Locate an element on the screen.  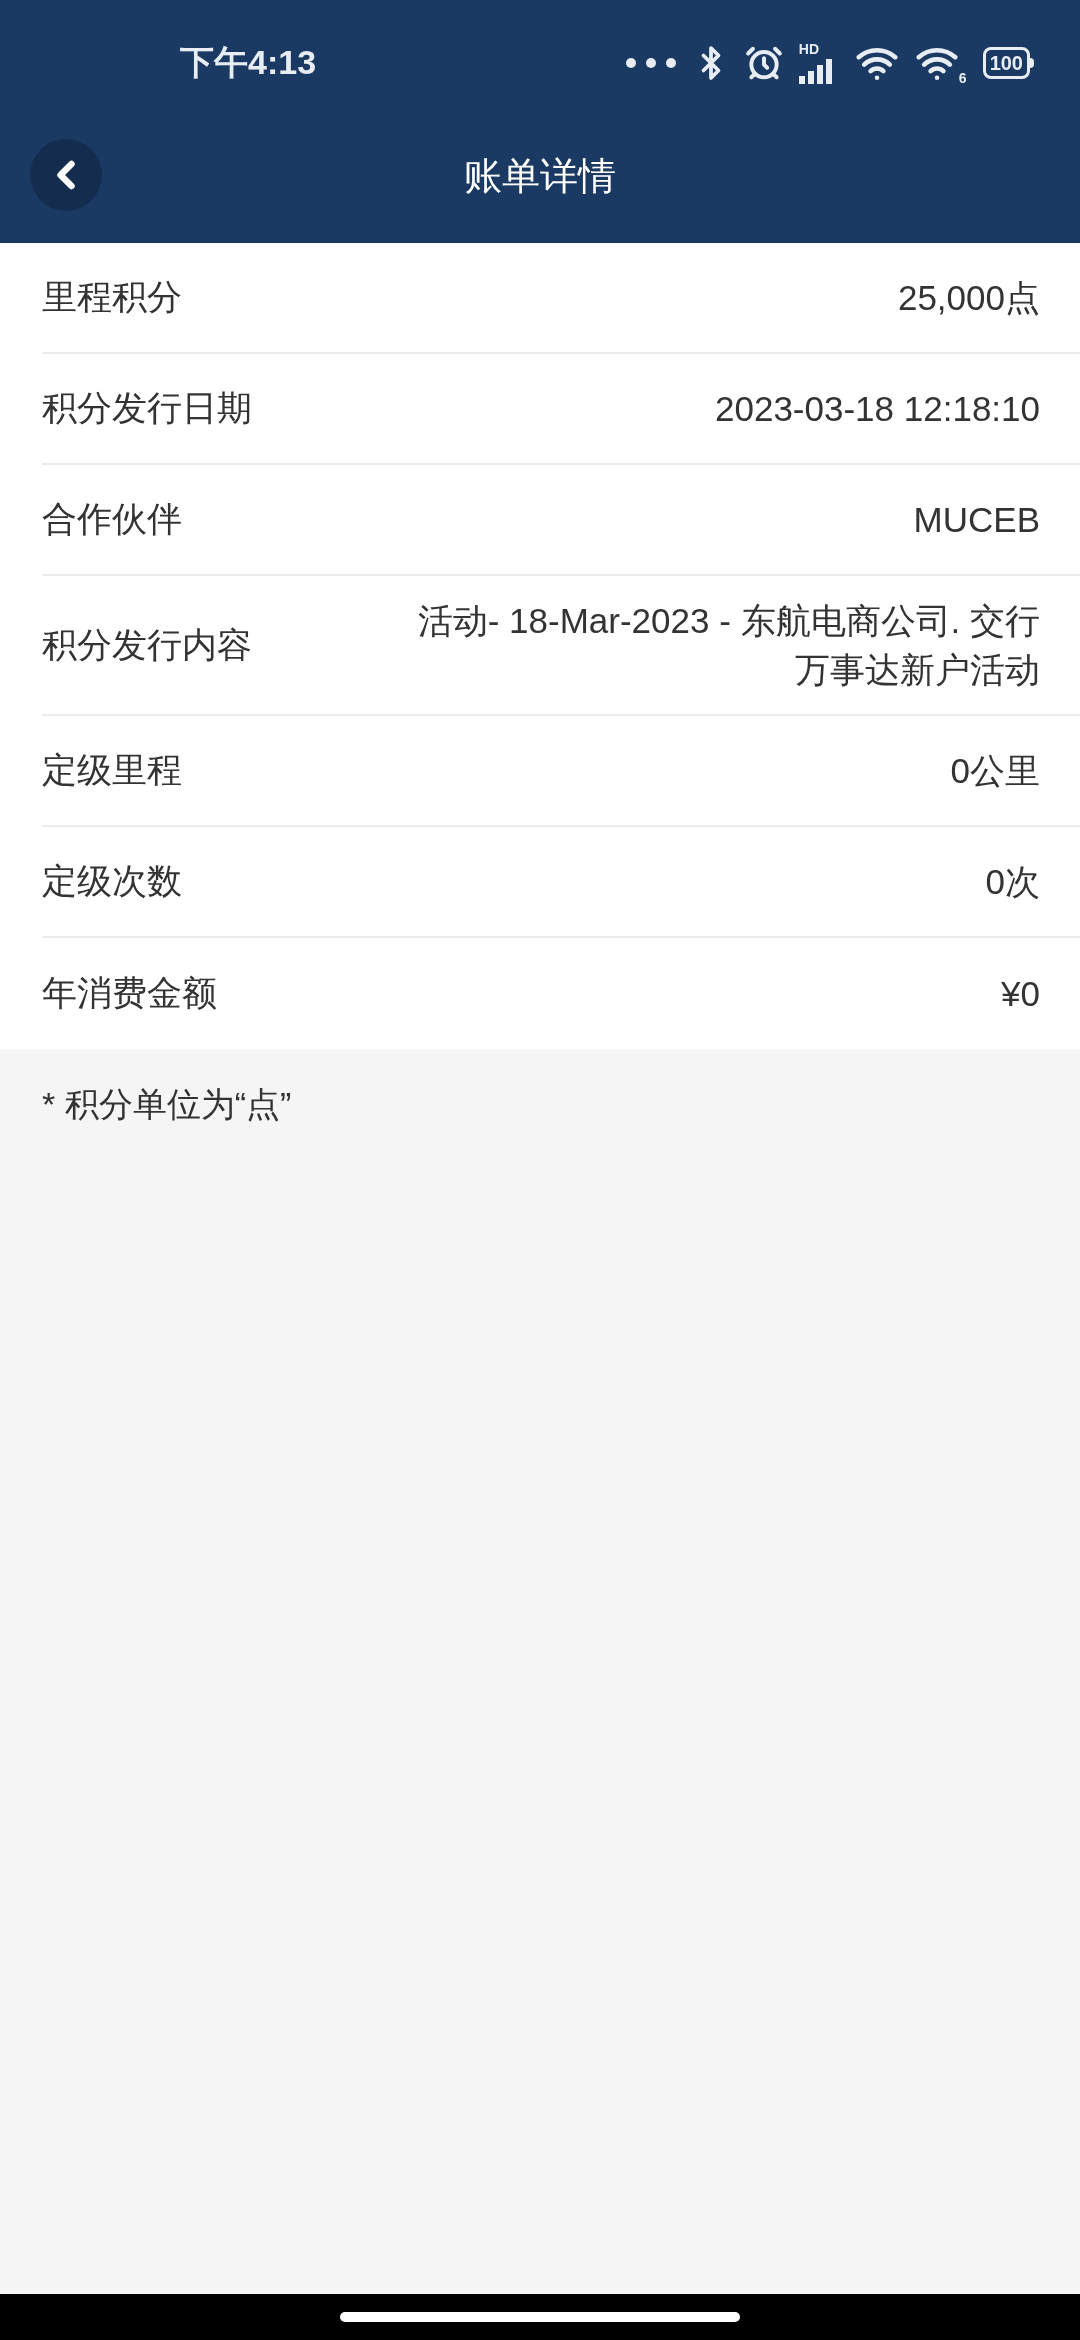
row-value: 2023-03-18 12:18:10 is located at coordinates (877, 409).